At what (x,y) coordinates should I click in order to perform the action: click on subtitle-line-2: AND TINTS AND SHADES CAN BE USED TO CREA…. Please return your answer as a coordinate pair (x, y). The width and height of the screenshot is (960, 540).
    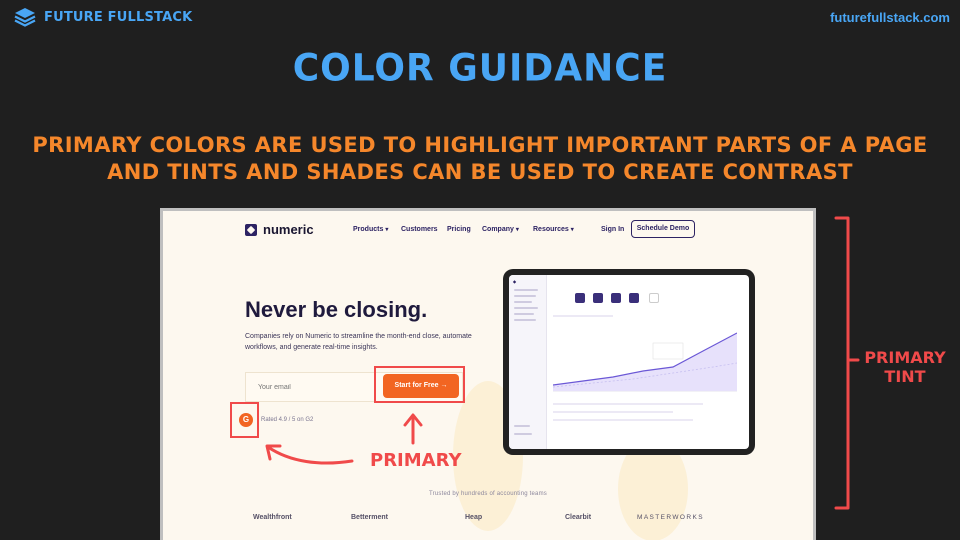
    Looking at the image, I should click on (480, 172).